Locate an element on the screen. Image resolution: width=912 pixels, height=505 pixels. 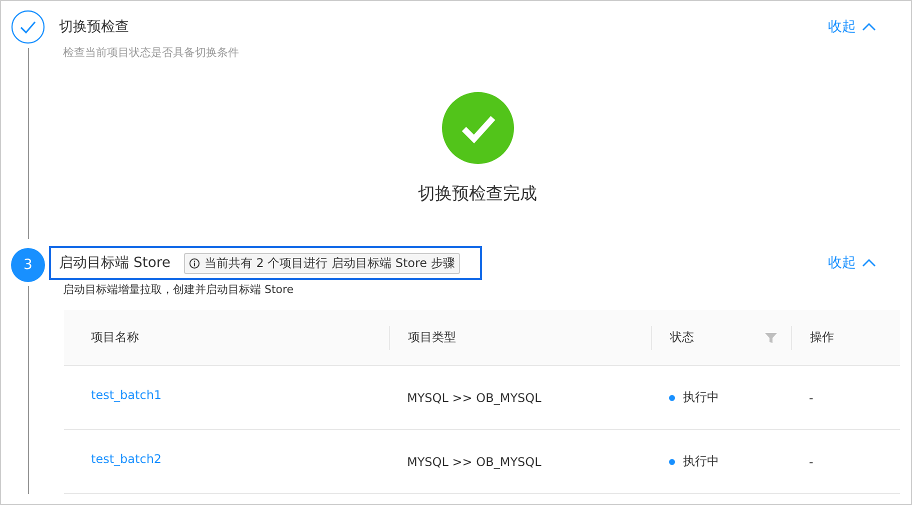
tag-text: 当前共有 2 个项目进行 启动目标端 Store 步骤 is located at coordinates (329, 263).